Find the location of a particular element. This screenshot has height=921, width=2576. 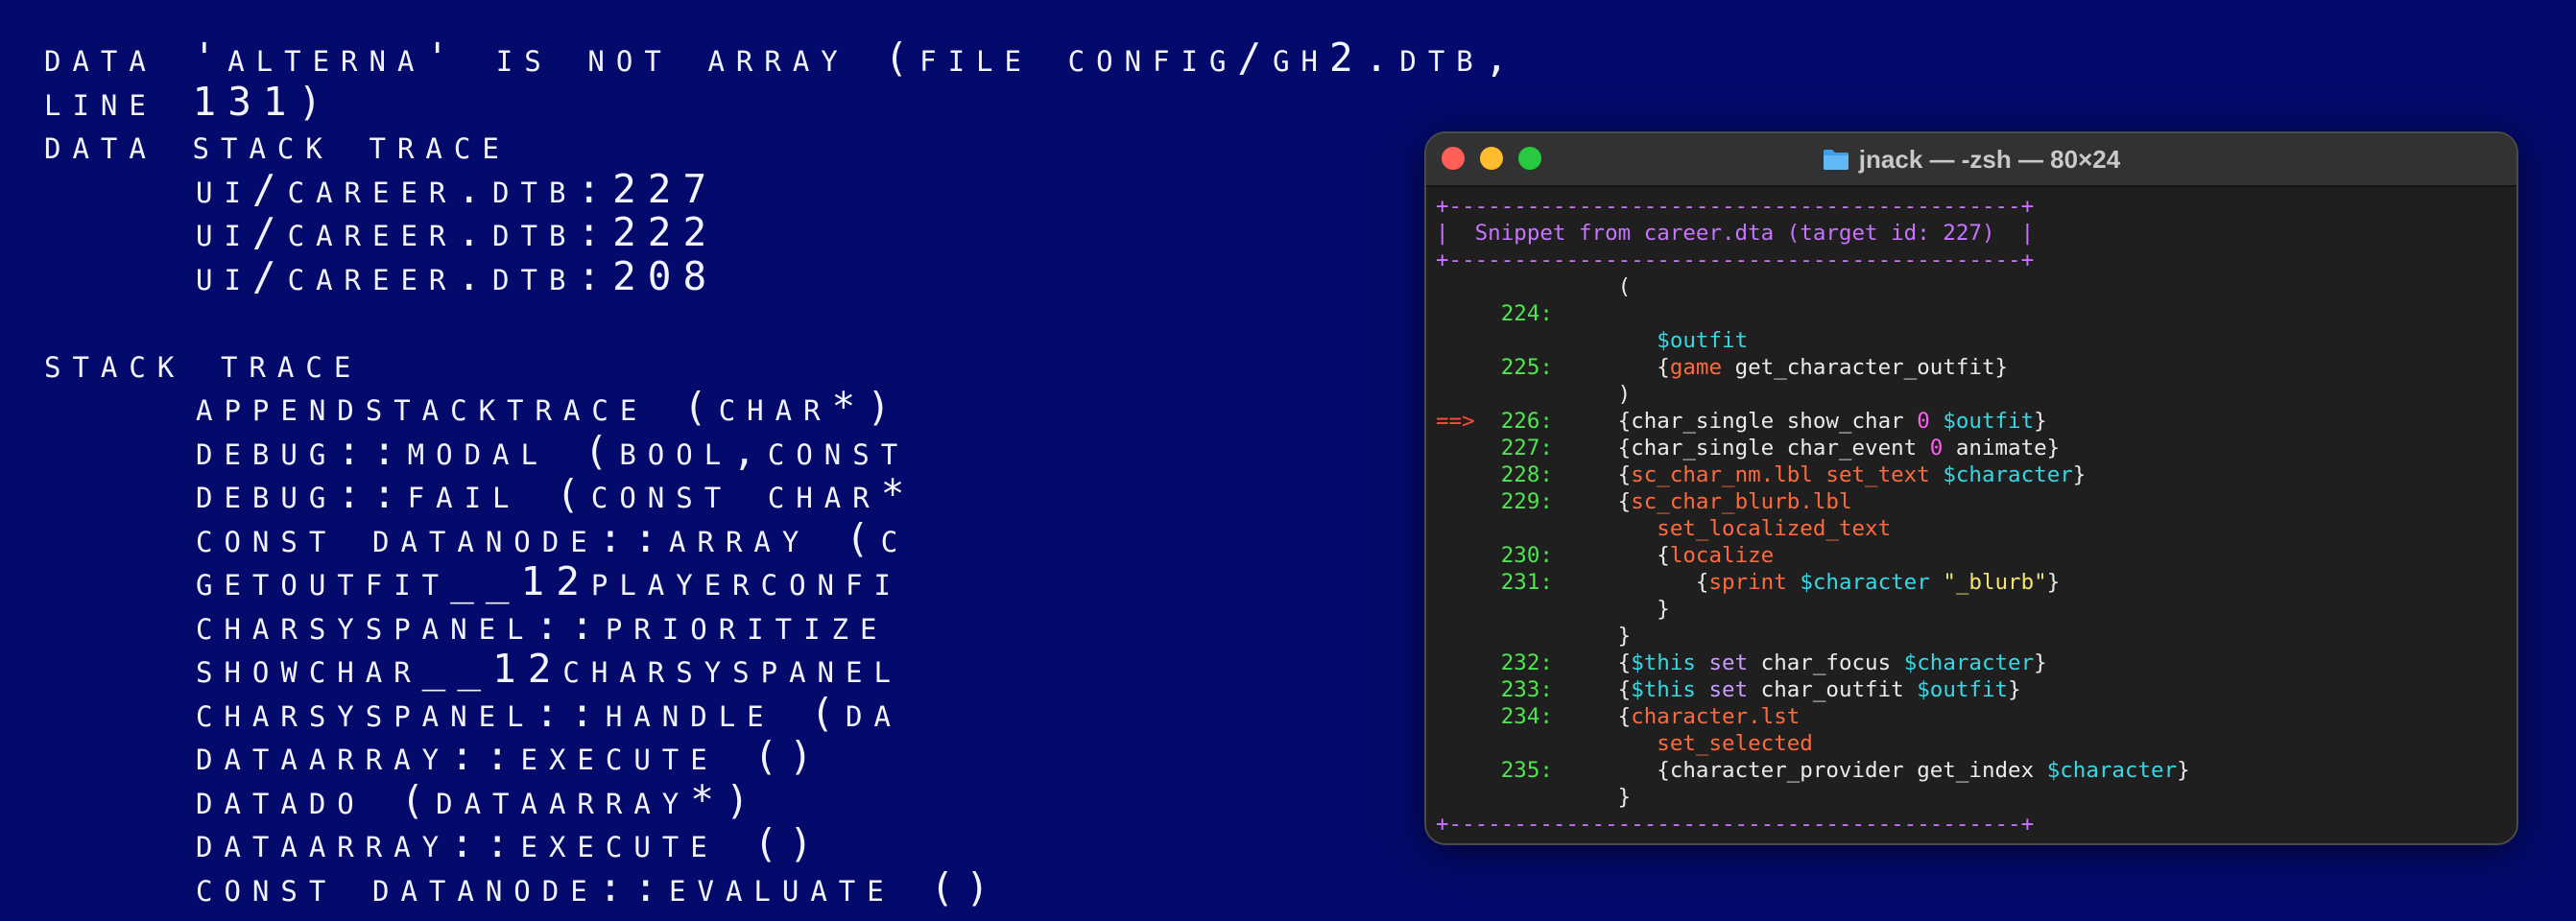

terminal-token: set_localized_text is located at coordinates (1774, 528).